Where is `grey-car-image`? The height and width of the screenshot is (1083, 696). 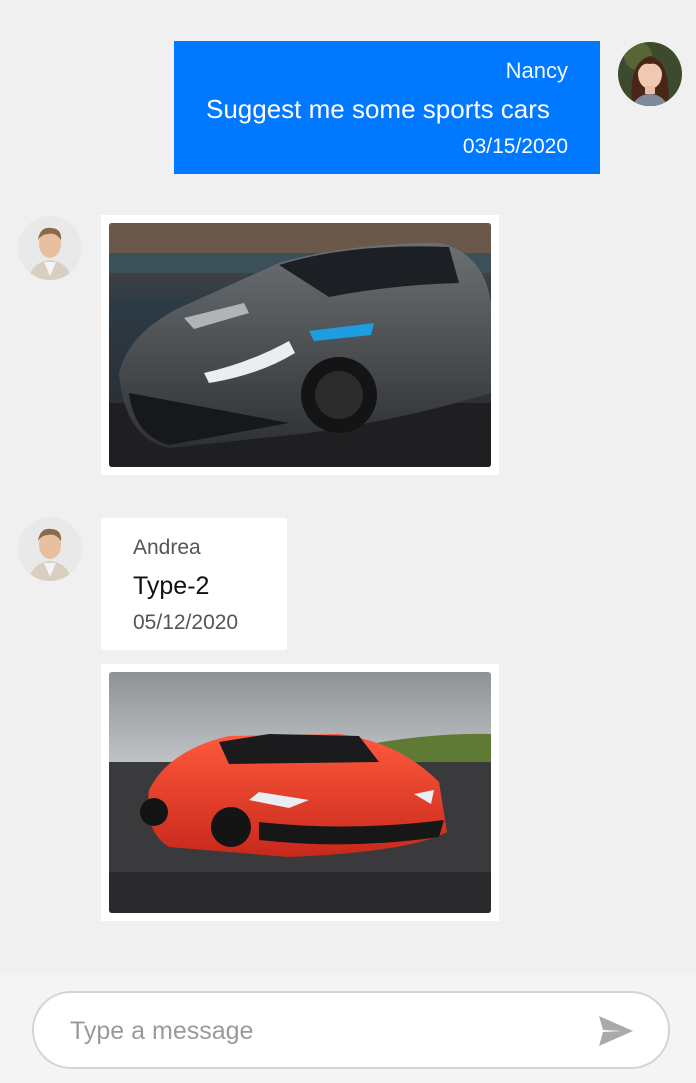 grey-car-image is located at coordinates (300, 345).